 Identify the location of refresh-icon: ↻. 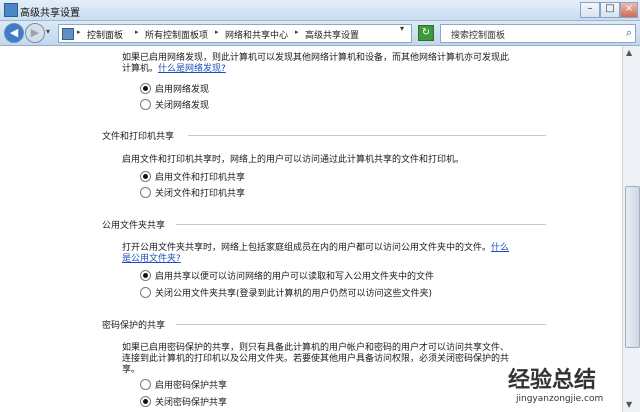
(426, 33).